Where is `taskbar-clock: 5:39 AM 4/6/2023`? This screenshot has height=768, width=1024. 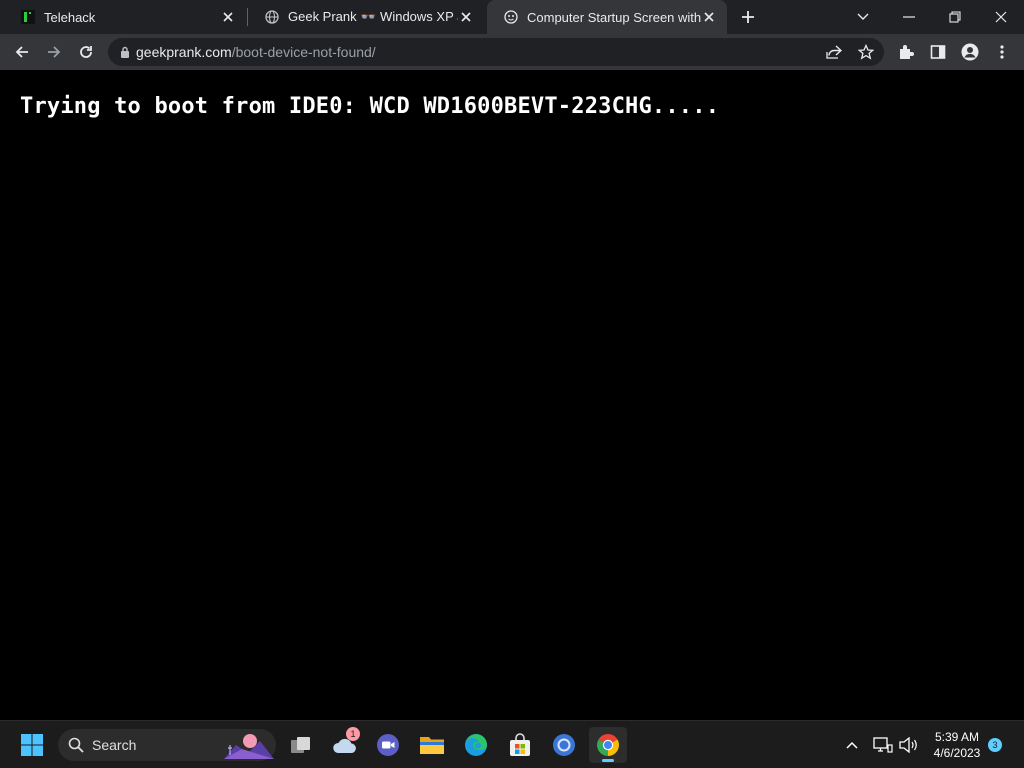
taskbar-clock: 5:39 AM 4/6/2023 is located at coordinates (957, 745).